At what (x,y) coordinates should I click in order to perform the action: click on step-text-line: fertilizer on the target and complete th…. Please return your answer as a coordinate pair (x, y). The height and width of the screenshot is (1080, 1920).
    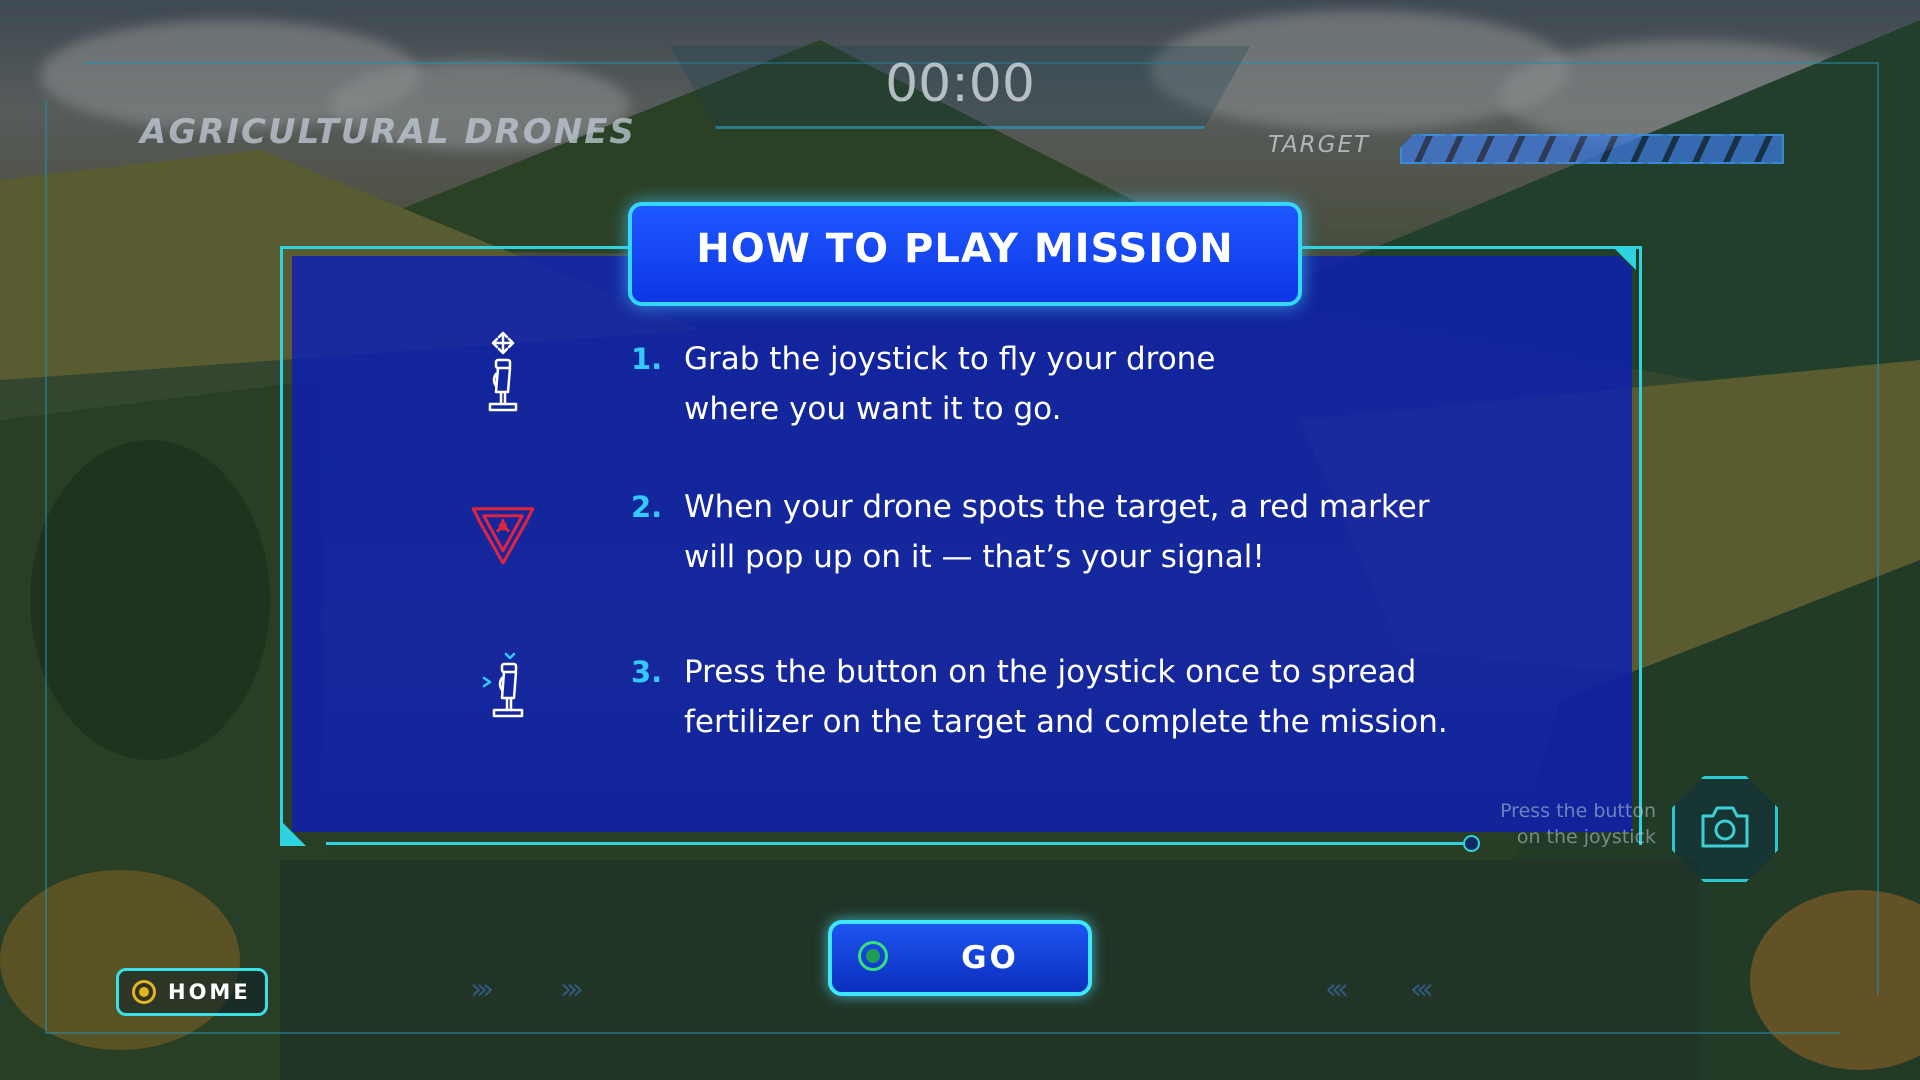
    Looking at the image, I should click on (1066, 722).